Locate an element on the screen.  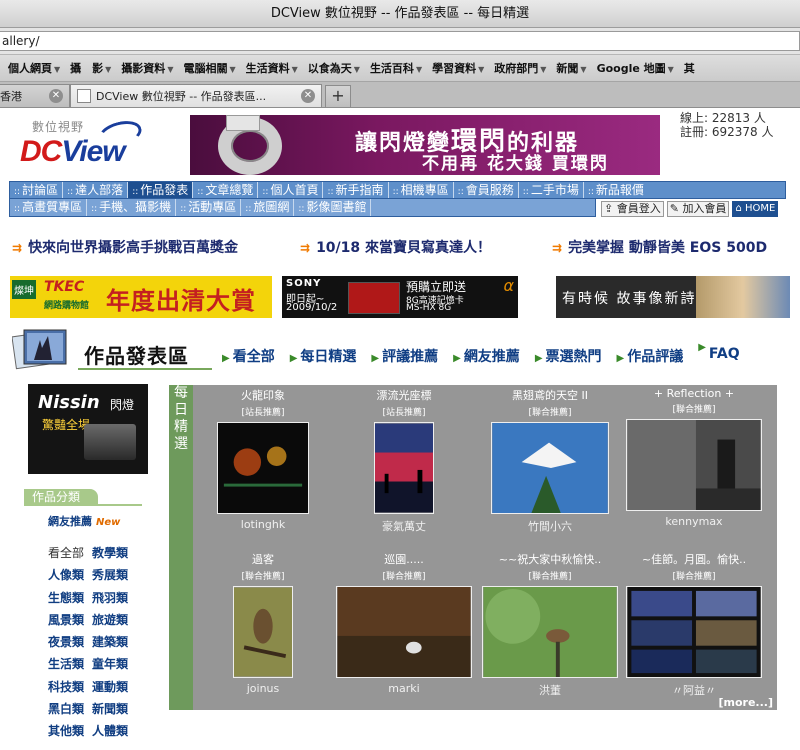
nav-travel: :: 旅圖網 is located at coordinates (268, 207).